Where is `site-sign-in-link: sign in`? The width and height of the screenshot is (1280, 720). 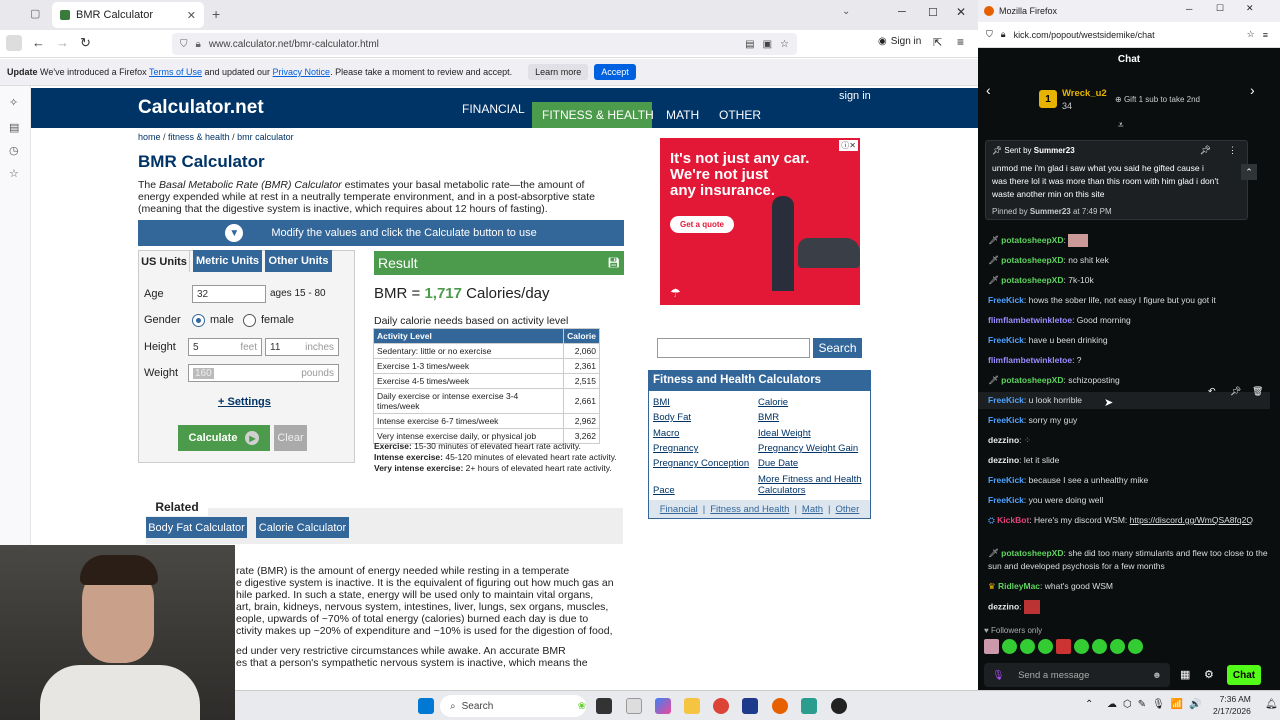 site-sign-in-link: sign in is located at coordinates (855, 96).